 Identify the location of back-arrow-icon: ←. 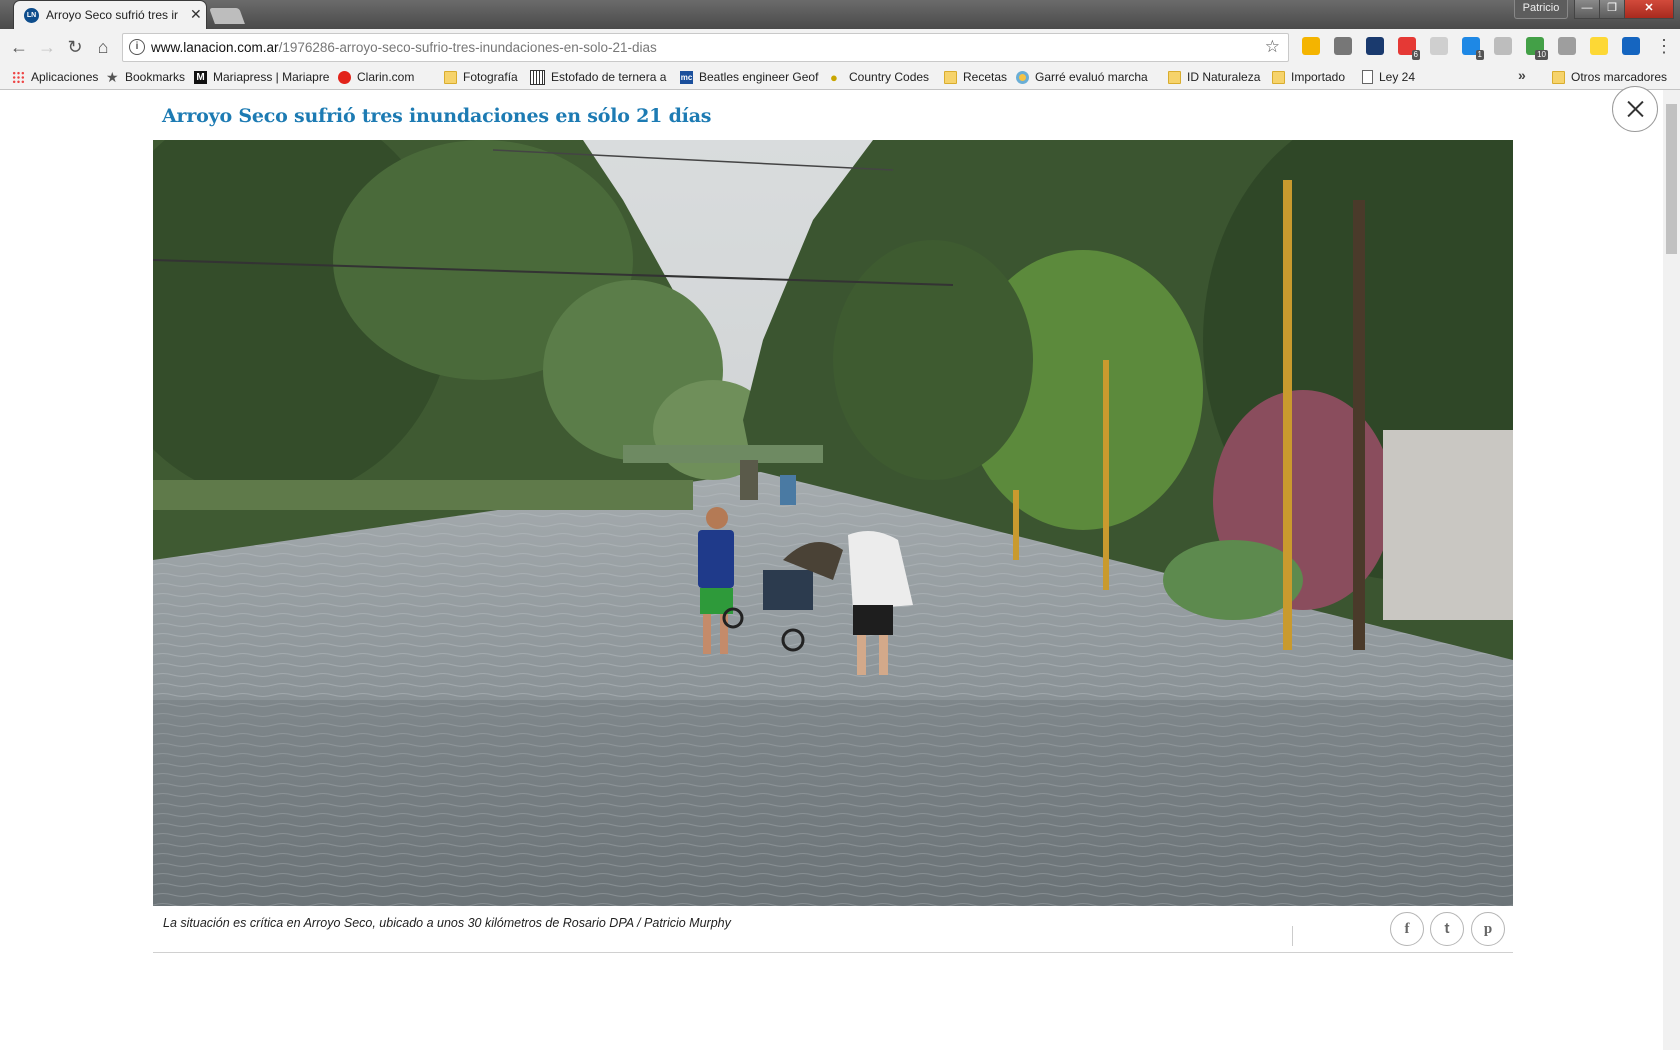
(19, 47).